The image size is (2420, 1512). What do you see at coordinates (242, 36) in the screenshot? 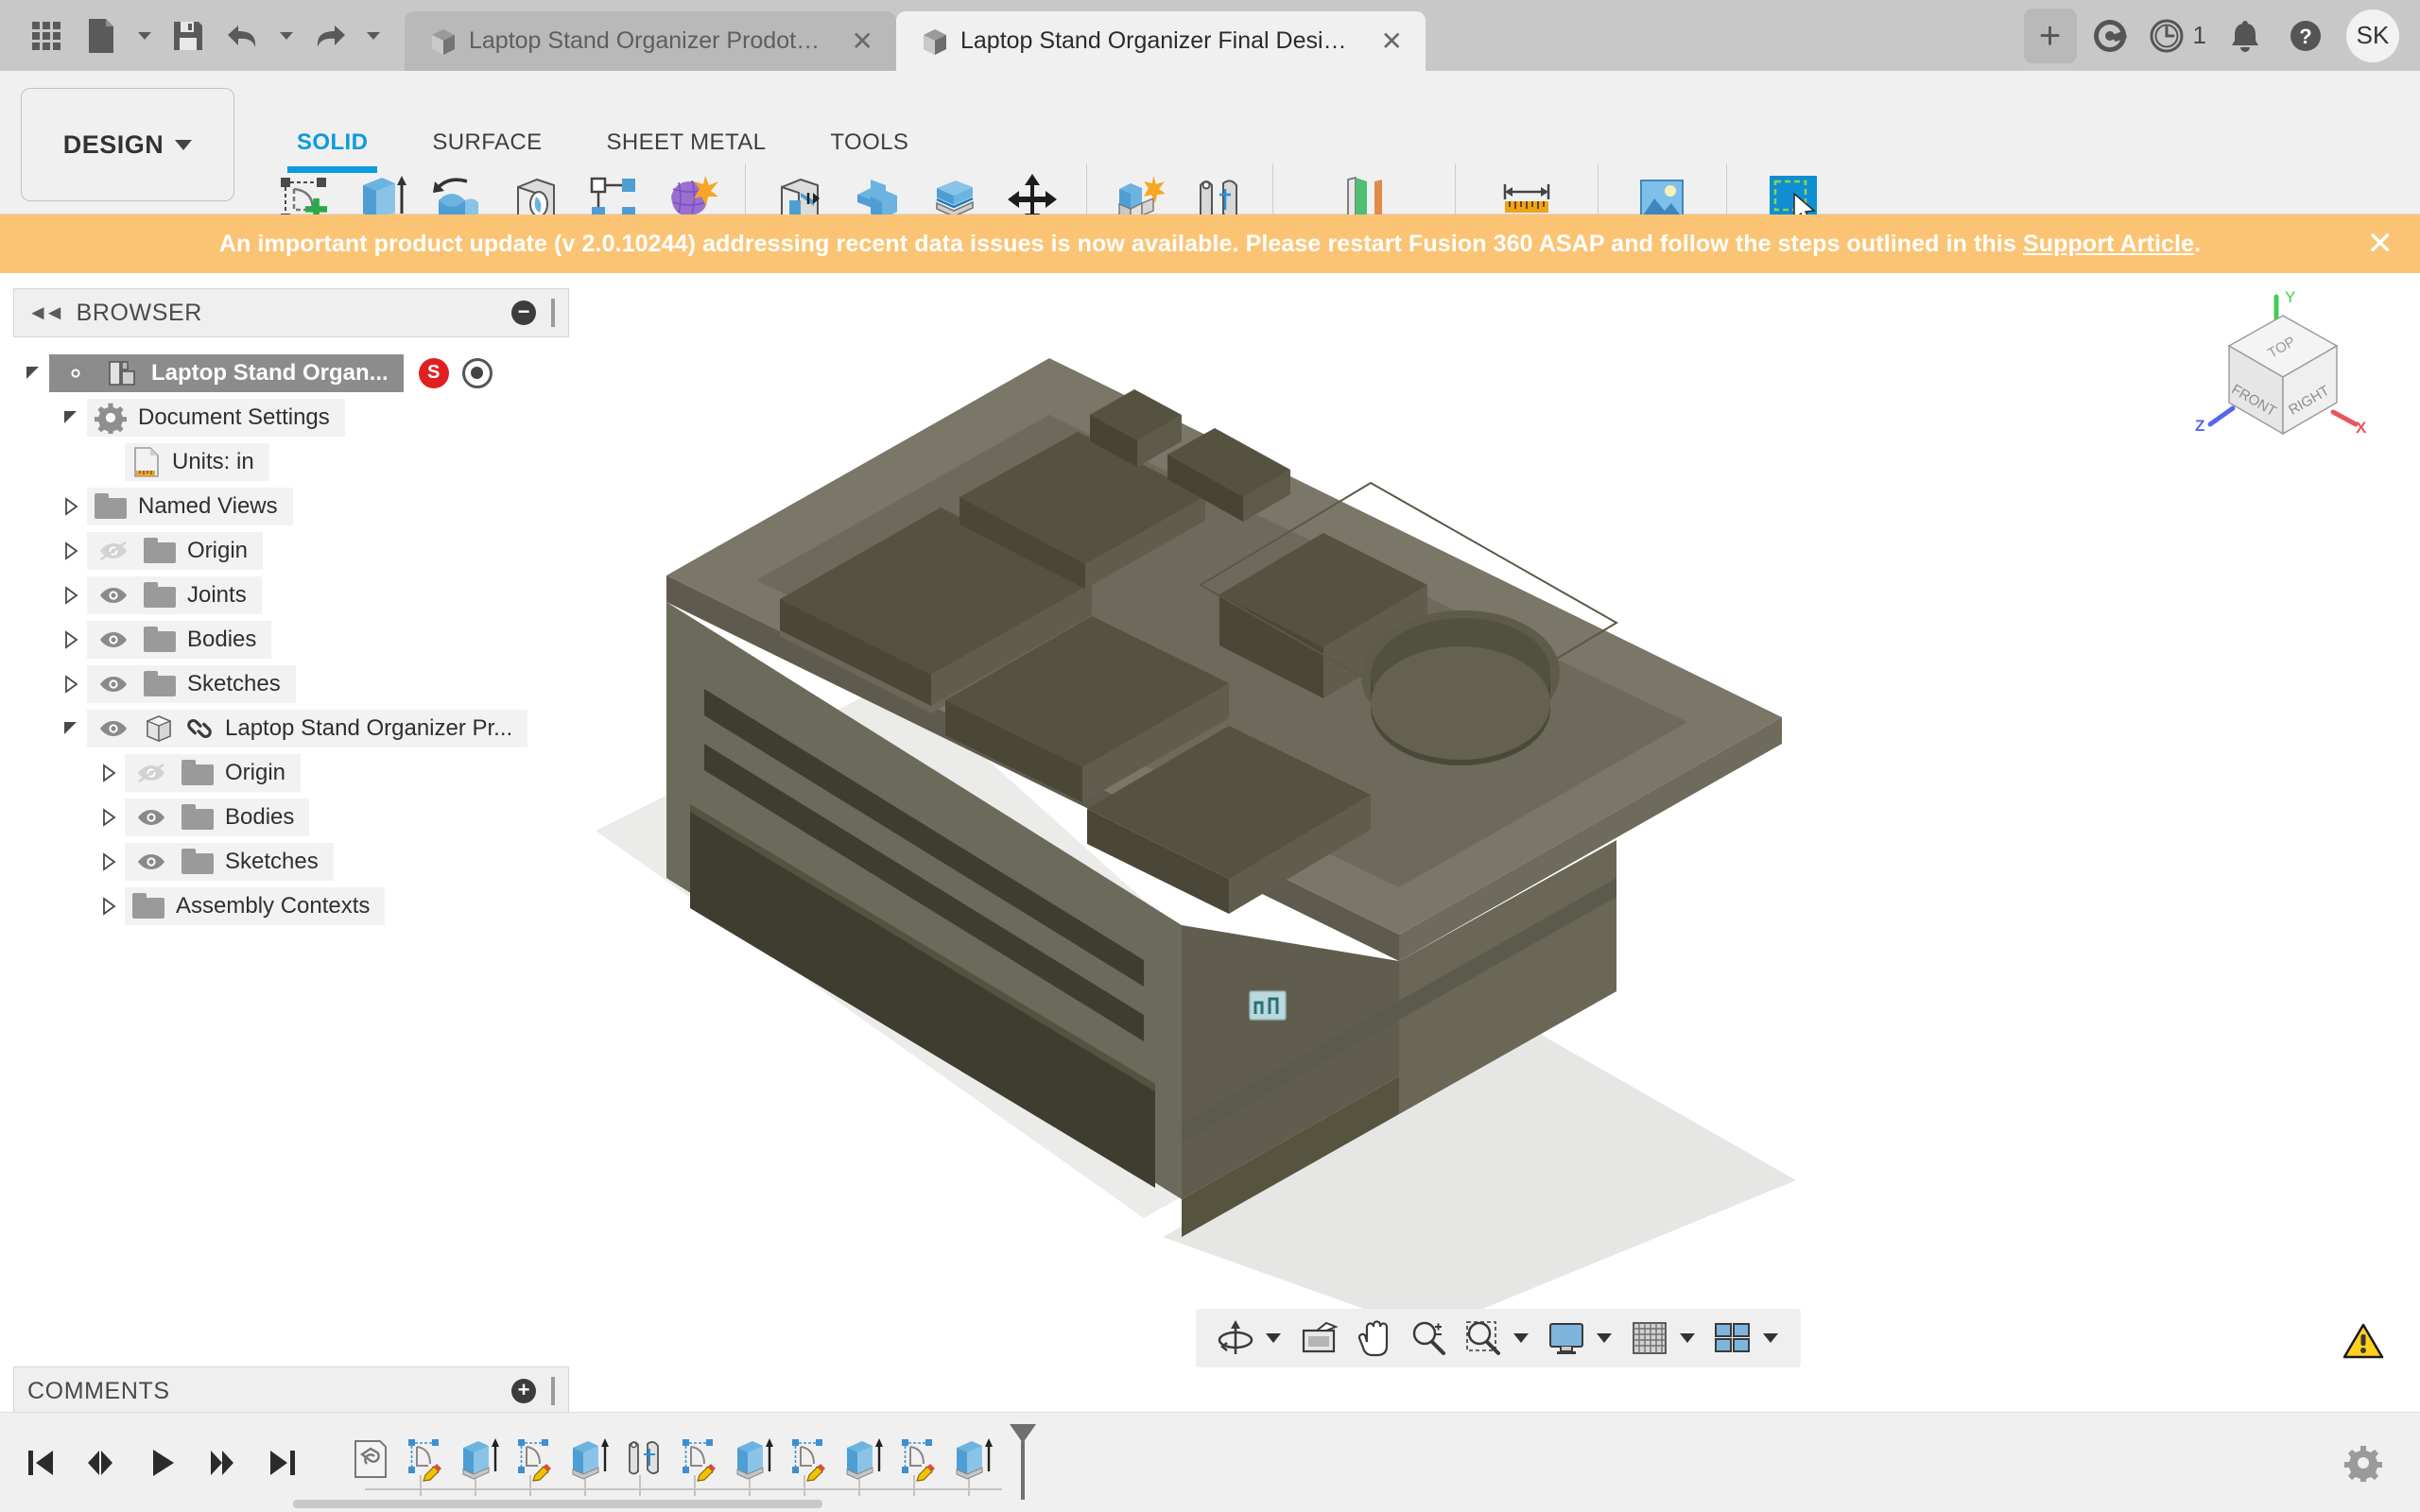
I see `undo-button` at bounding box center [242, 36].